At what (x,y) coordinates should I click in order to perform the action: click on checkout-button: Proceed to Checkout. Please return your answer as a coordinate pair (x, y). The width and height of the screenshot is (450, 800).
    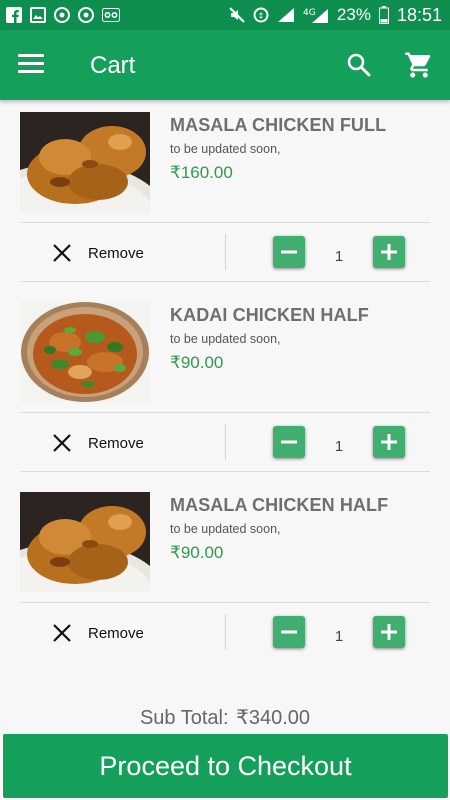
    Looking at the image, I should click on (225, 766).